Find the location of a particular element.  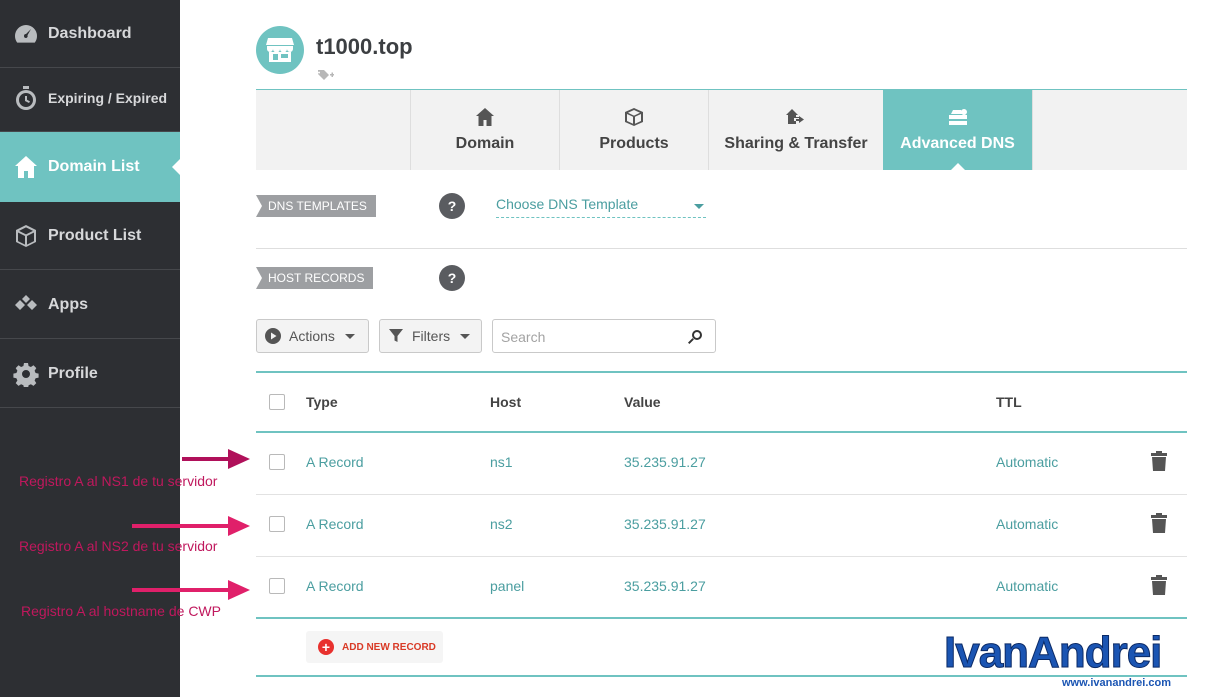

section-divider is located at coordinates (721, 248).